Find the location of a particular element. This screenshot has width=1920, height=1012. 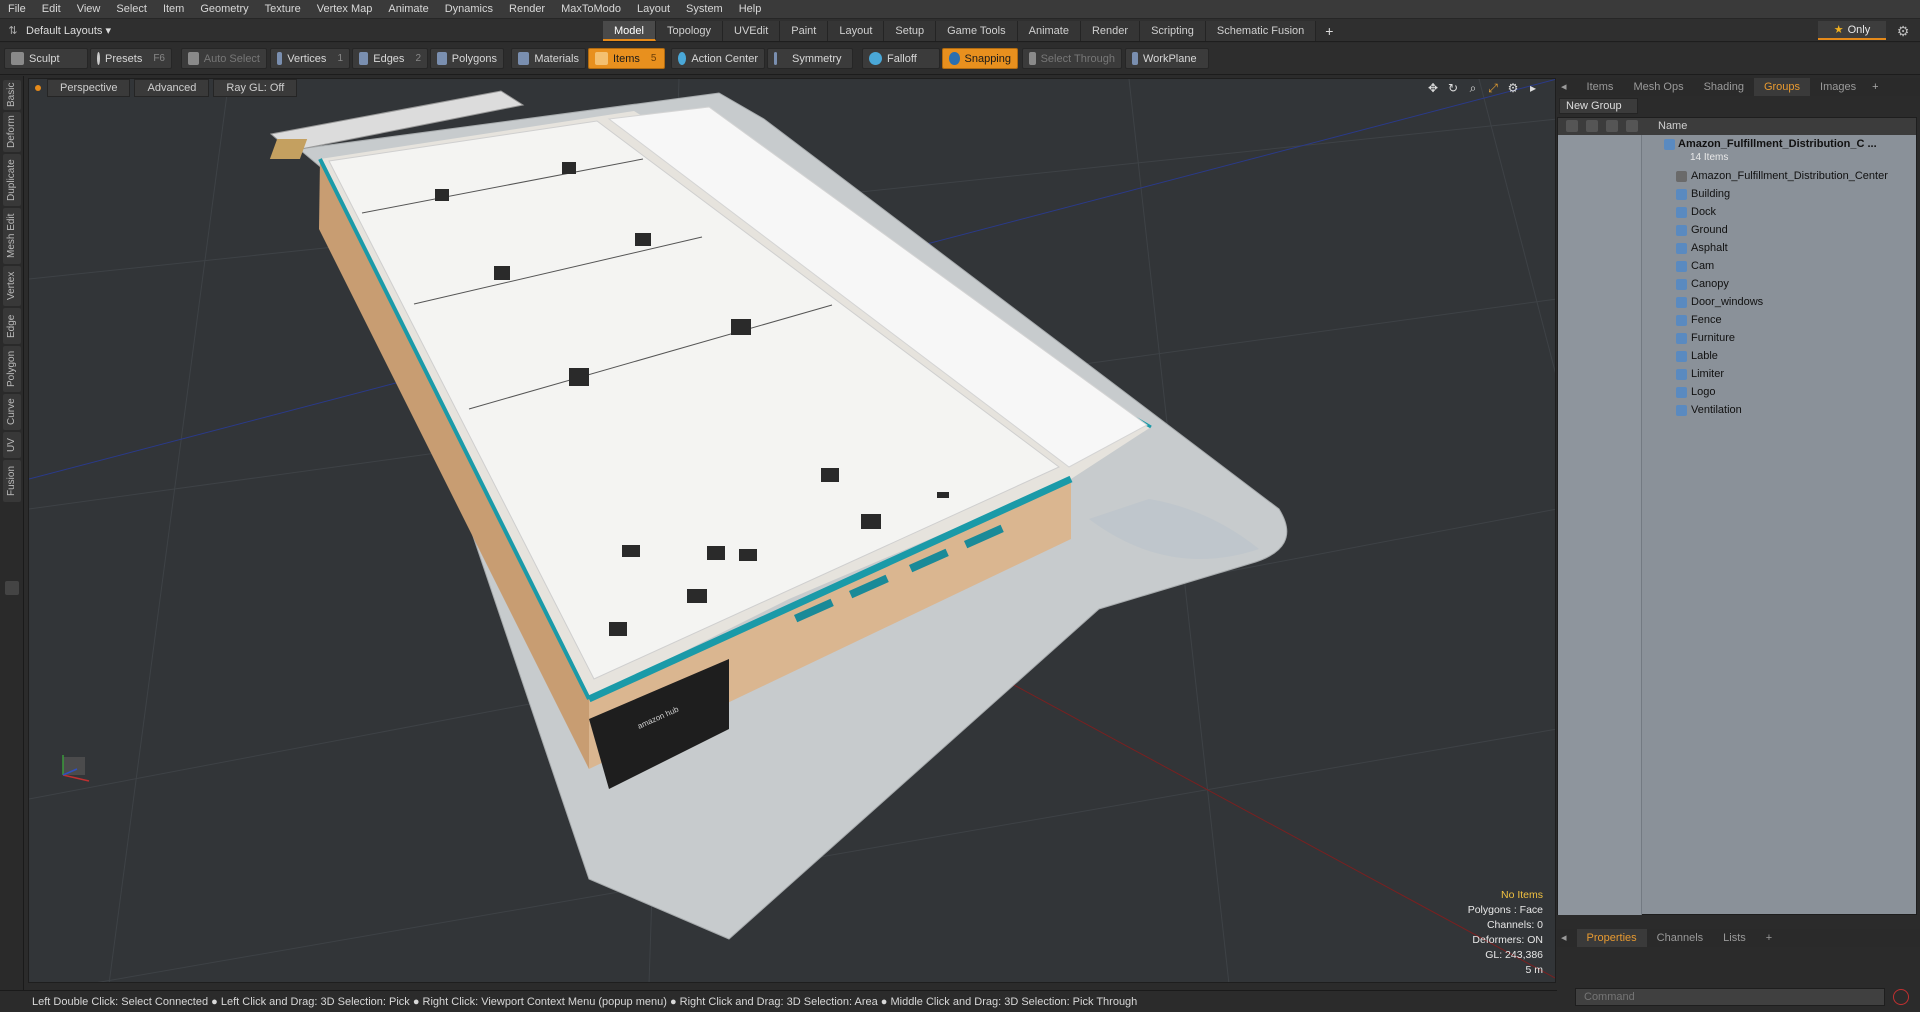

tab-uvedit: UVEdit is located at coordinates (752, 31).